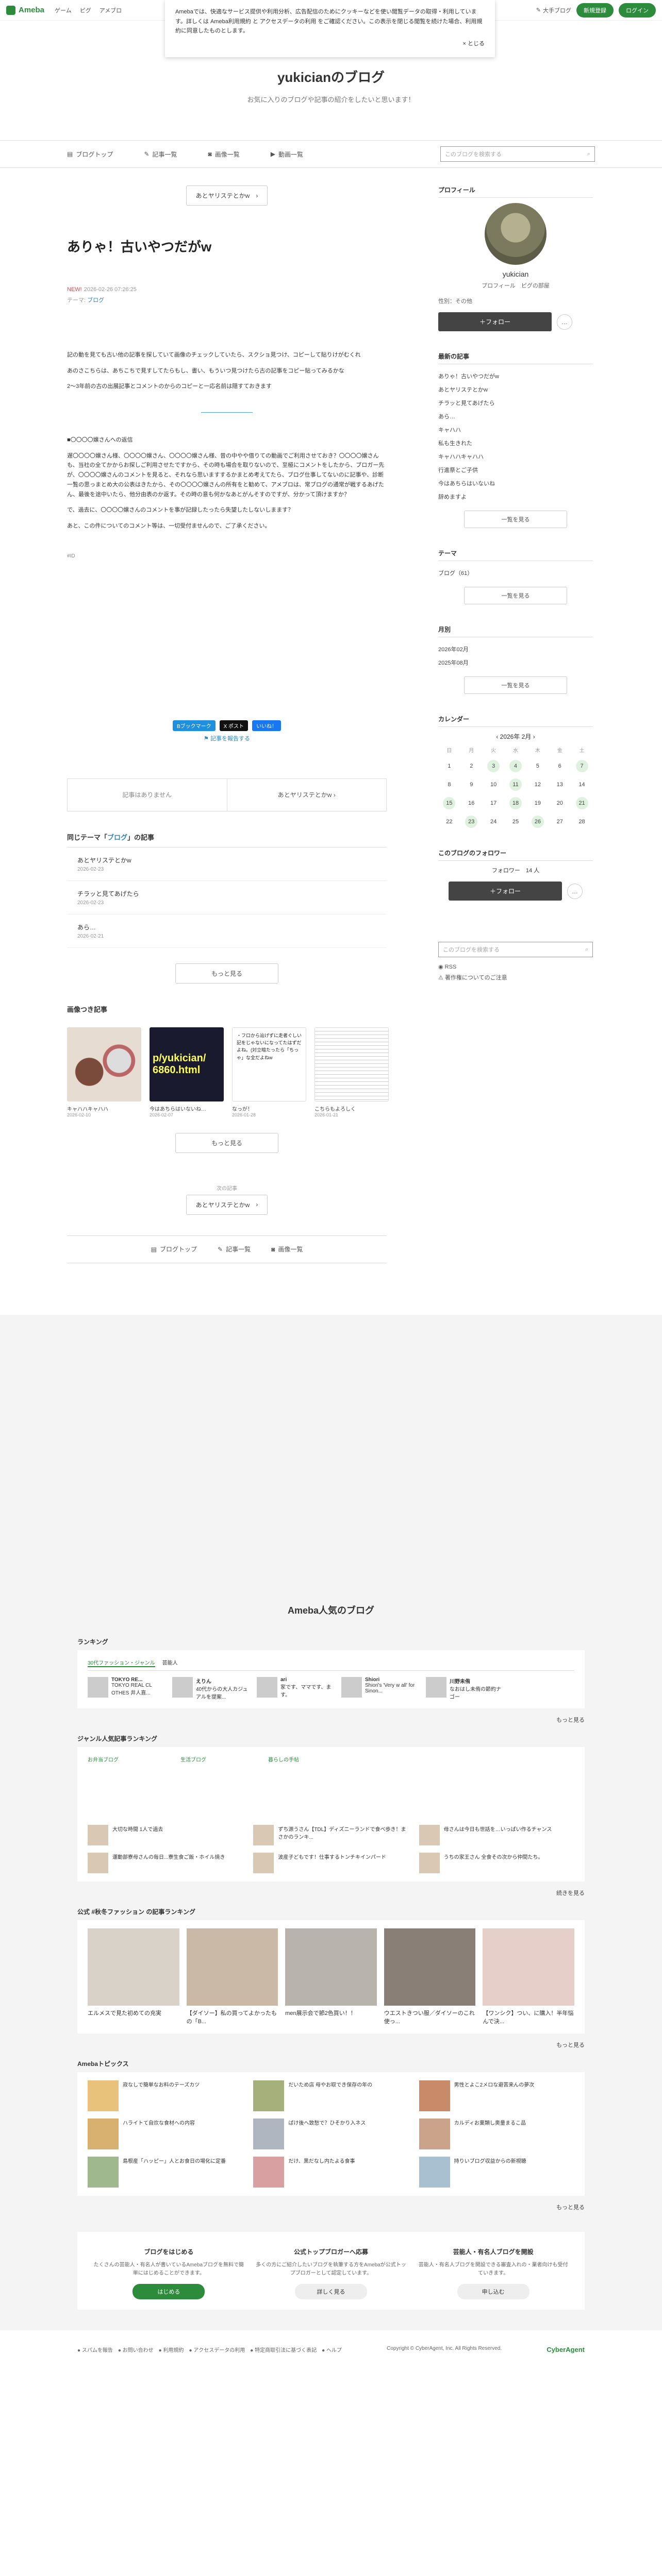 The width and height of the screenshot is (662, 2576). Describe the element at coordinates (465, 1688) in the screenshot. I see `ranking-item: 川野未侑 なおはし未侑の節約ナゴー` at that location.